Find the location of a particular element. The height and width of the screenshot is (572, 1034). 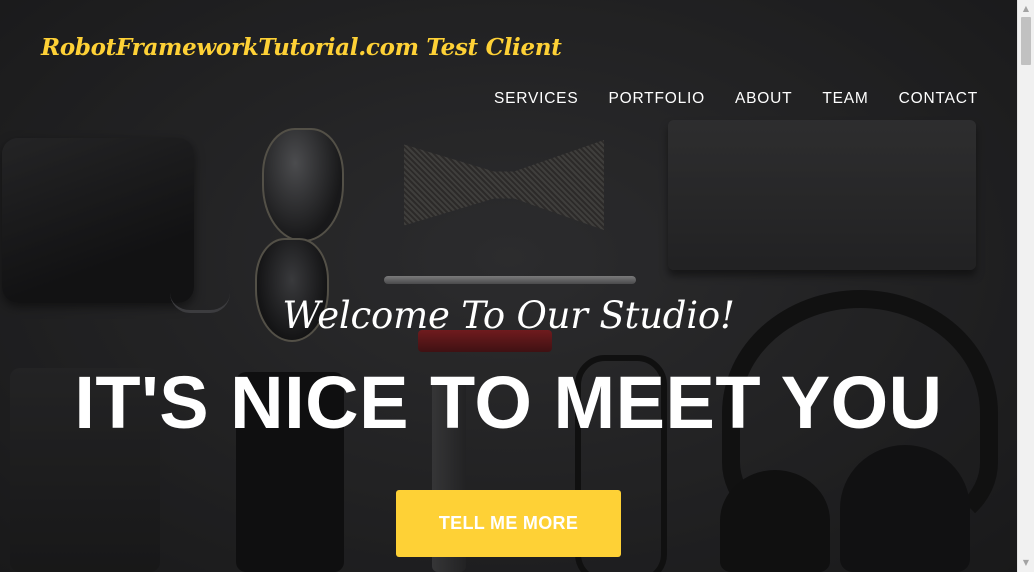

tell-me-more-button: TELL ME MORE is located at coordinates (508, 523).